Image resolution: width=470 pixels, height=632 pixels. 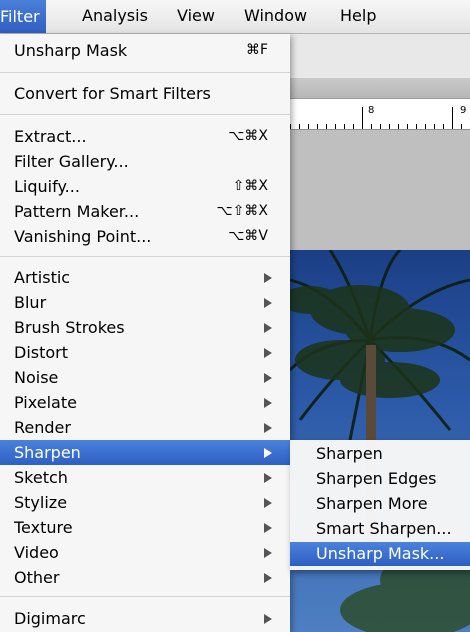 What do you see at coordinates (41, 502) in the screenshot?
I see `menu-item-label: Stylize` at bounding box center [41, 502].